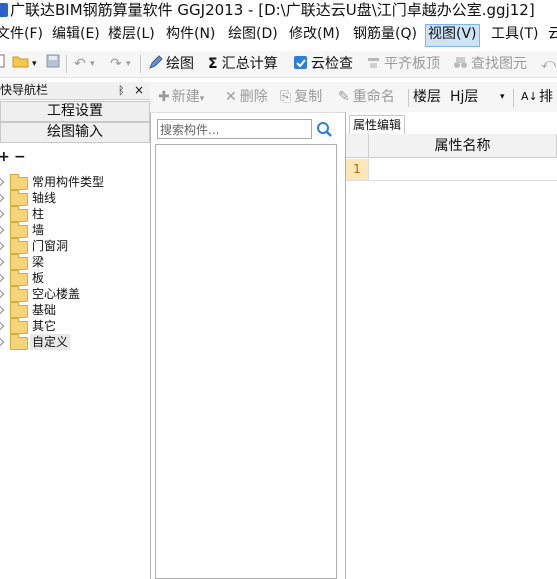 The height and width of the screenshot is (579, 557). What do you see at coordinates (75, 294) in the screenshot?
I see `tree-item: 空心楼盖` at bounding box center [75, 294].